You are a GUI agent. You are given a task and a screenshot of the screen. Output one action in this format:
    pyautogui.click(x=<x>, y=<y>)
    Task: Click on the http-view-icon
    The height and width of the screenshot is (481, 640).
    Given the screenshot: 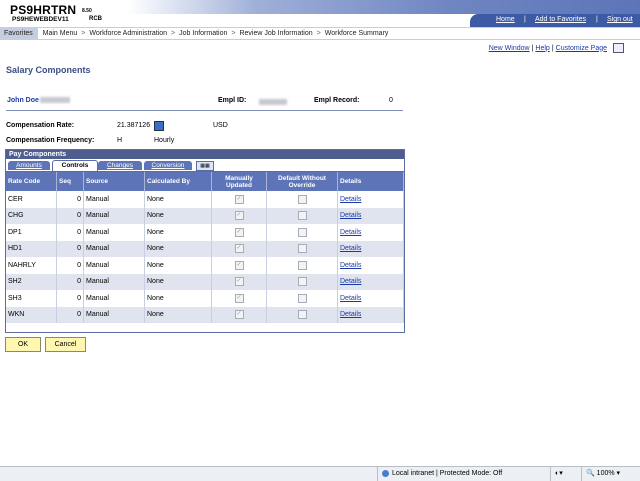 What is the action you would take?
    pyautogui.click(x=618, y=48)
    